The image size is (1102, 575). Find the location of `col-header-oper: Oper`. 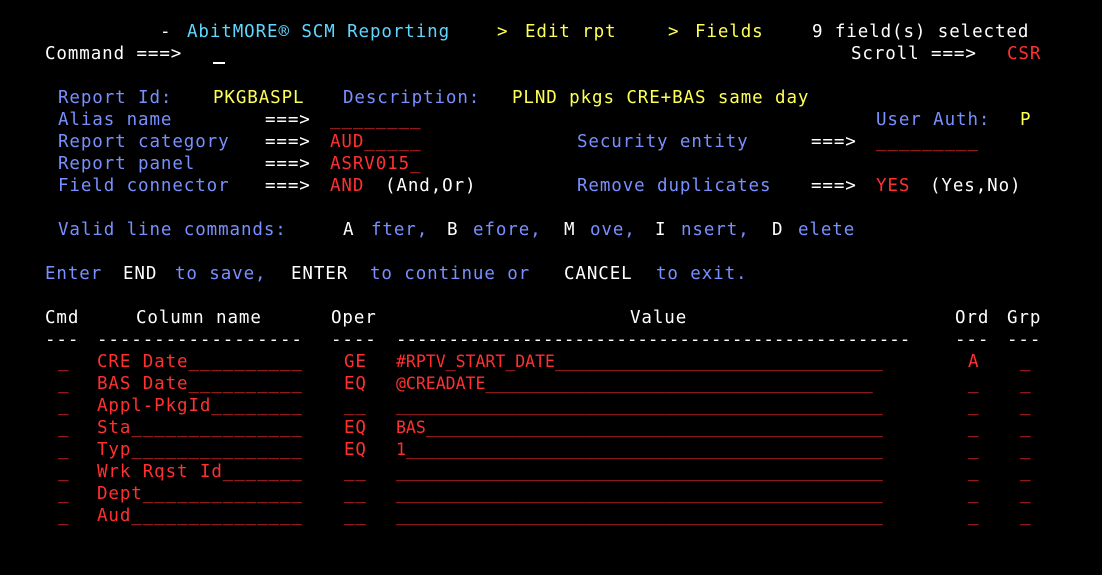

col-header-oper: Oper is located at coordinates (354, 318).